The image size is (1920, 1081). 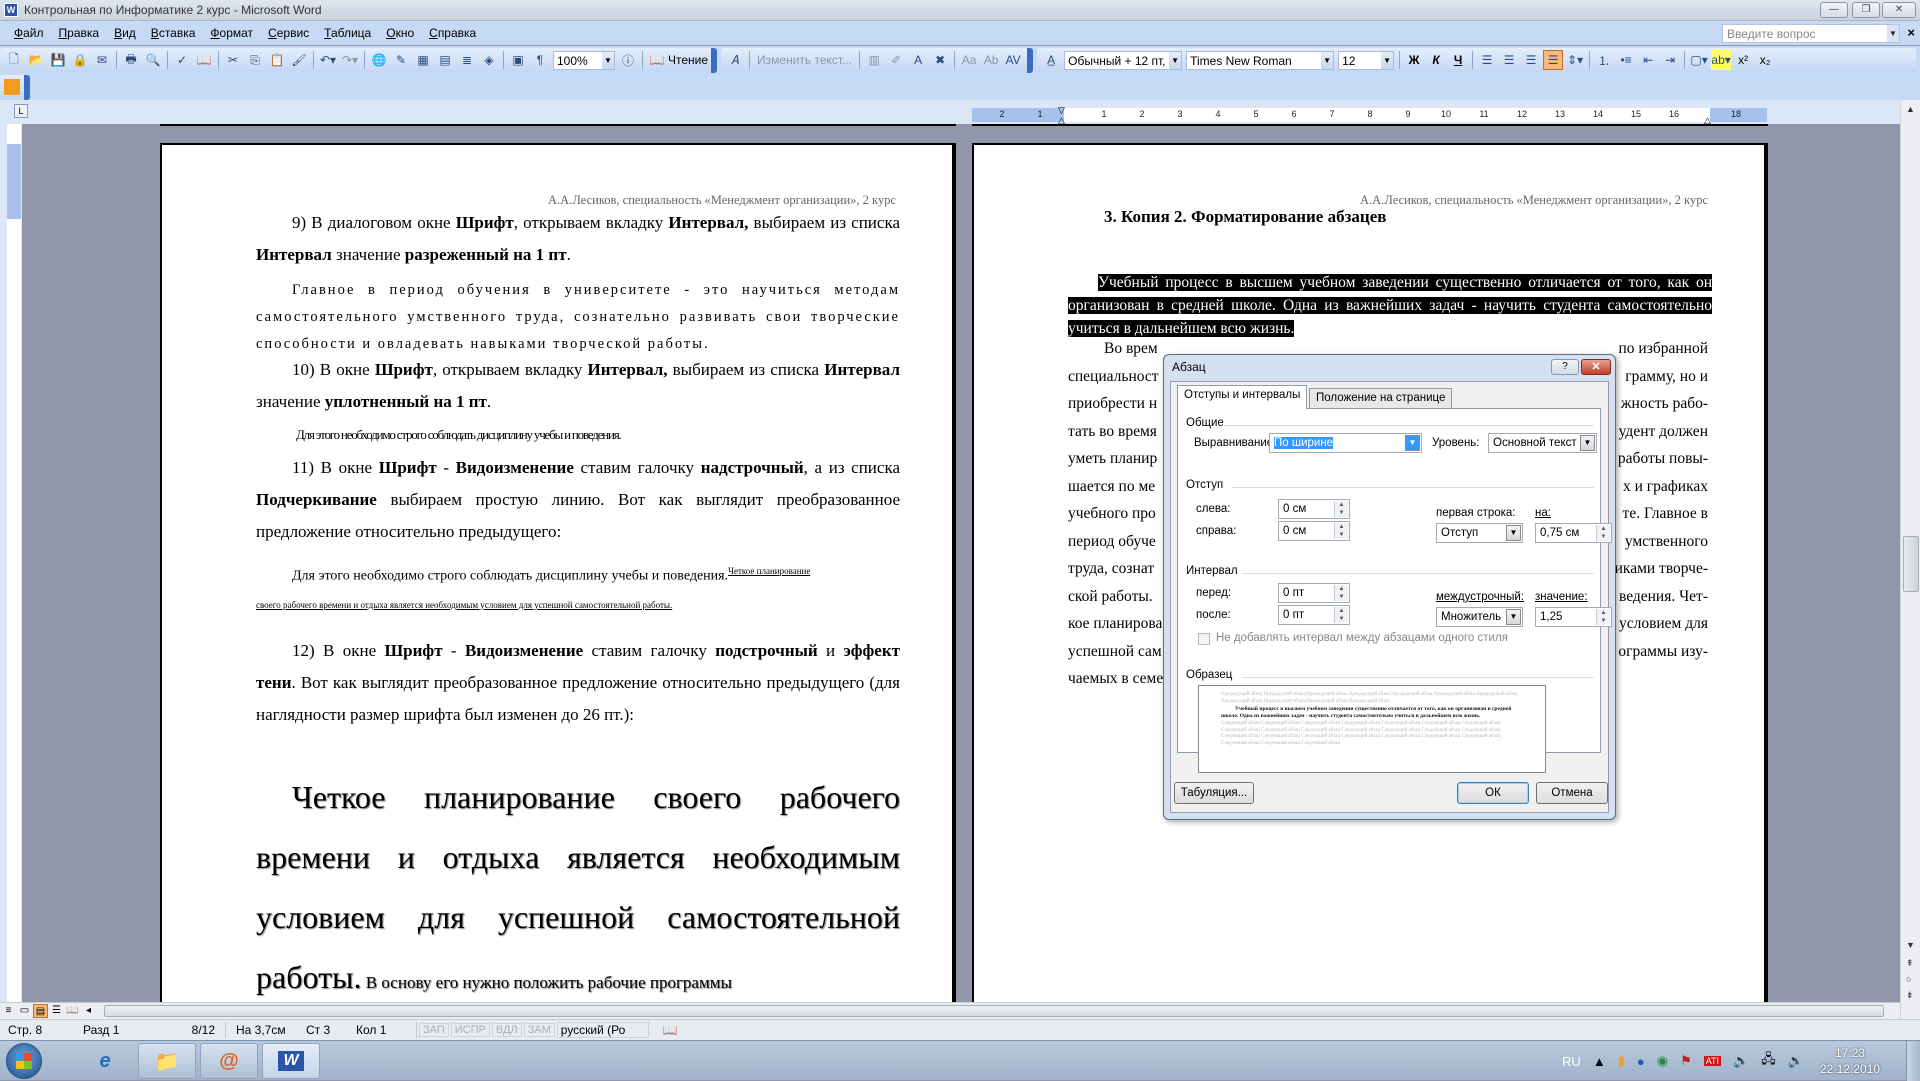 I want to click on print-preview-icon: 🔍, so click(x=153, y=60).